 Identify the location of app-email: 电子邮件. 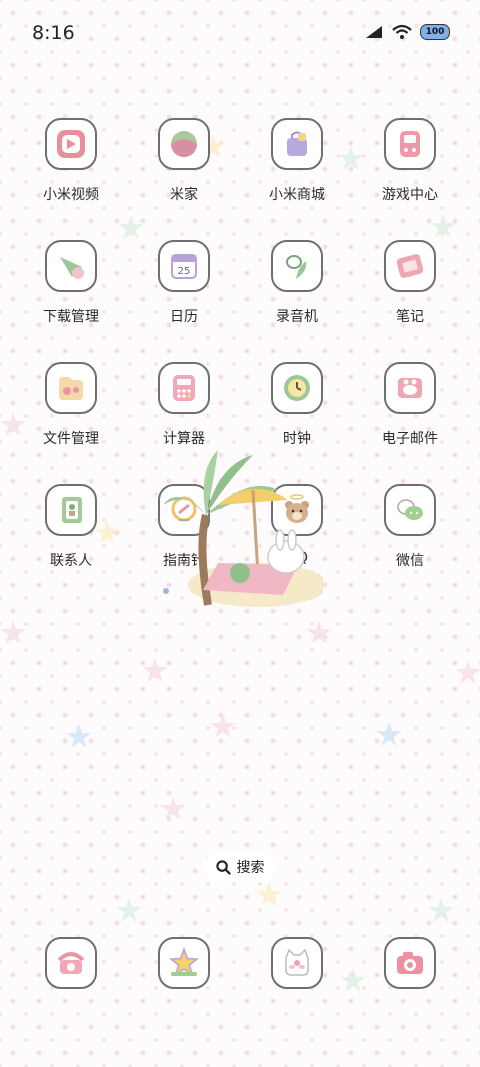
(410, 412).